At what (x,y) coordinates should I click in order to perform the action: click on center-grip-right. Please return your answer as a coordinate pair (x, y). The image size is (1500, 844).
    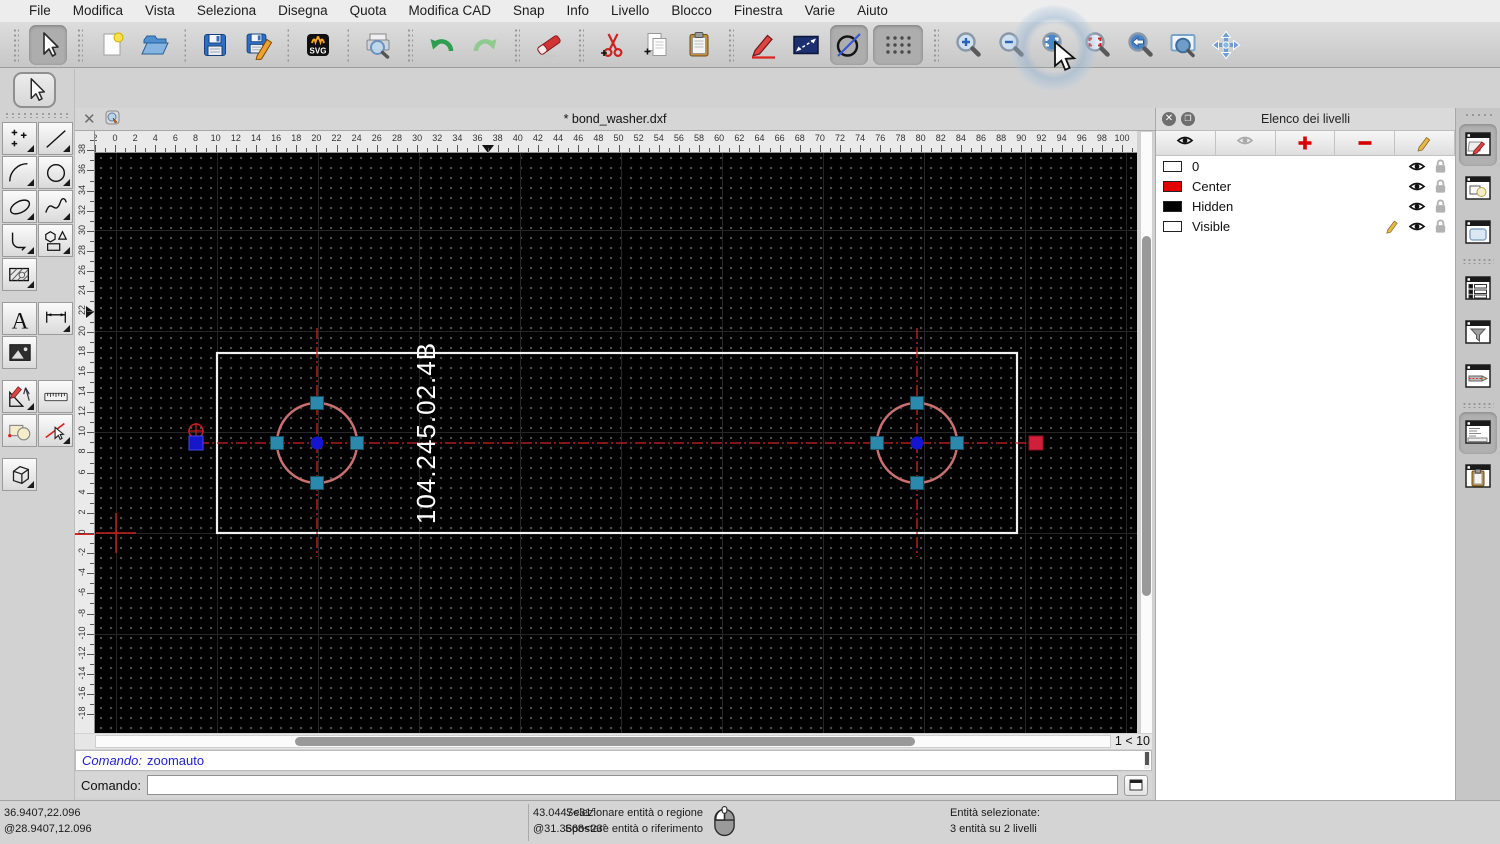
    Looking at the image, I should click on (917, 443).